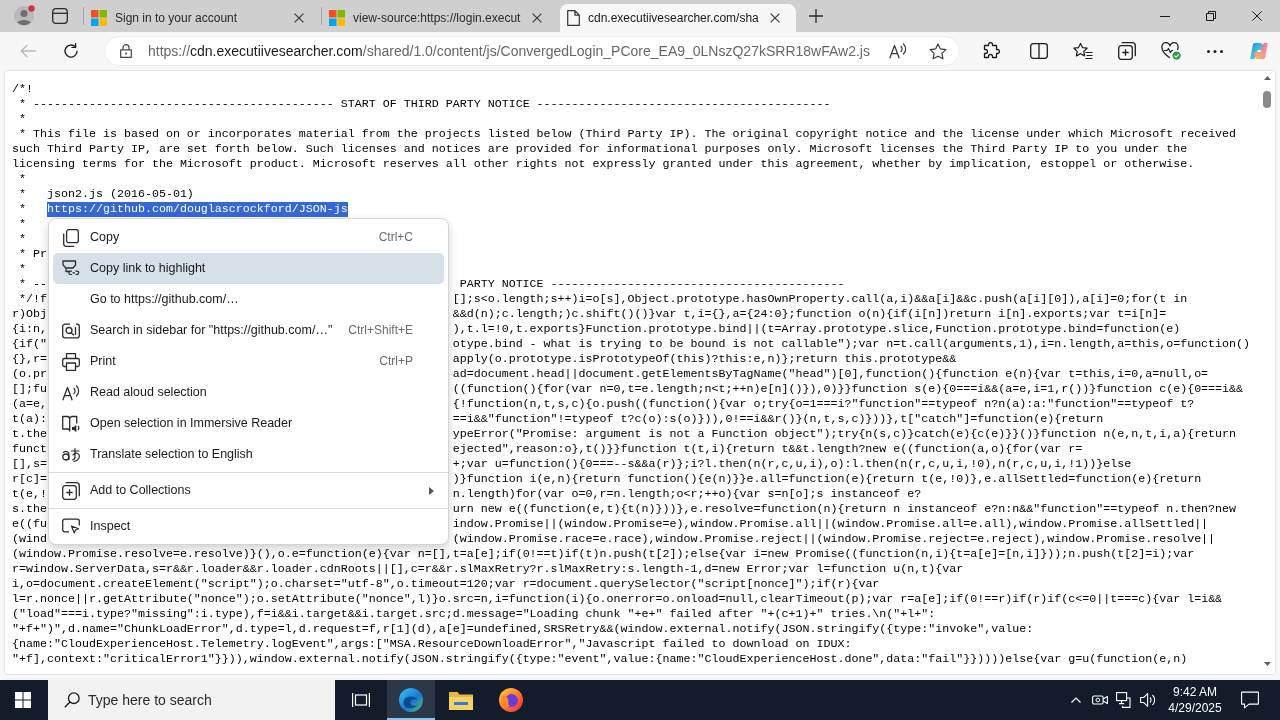 The width and height of the screenshot is (1280, 720). What do you see at coordinates (71, 237) in the screenshot?
I see `copy-icon` at bounding box center [71, 237].